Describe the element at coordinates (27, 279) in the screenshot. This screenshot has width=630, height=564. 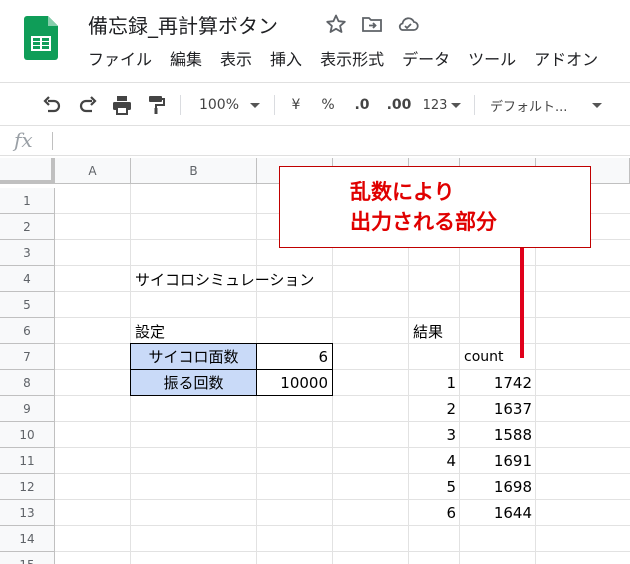
I see `row-header-4: 4` at that location.